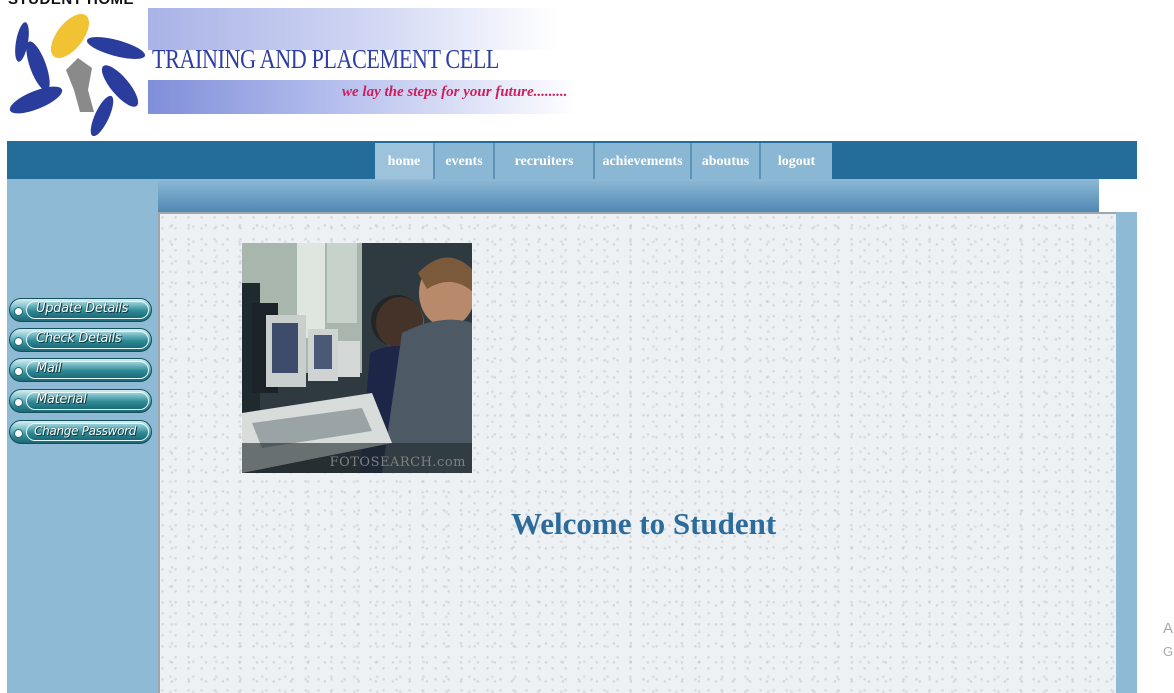 This screenshot has height=693, width=1174. What do you see at coordinates (397, 462) in the screenshot?
I see `photo-credit-watermark: FOTOSEARCH.com` at bounding box center [397, 462].